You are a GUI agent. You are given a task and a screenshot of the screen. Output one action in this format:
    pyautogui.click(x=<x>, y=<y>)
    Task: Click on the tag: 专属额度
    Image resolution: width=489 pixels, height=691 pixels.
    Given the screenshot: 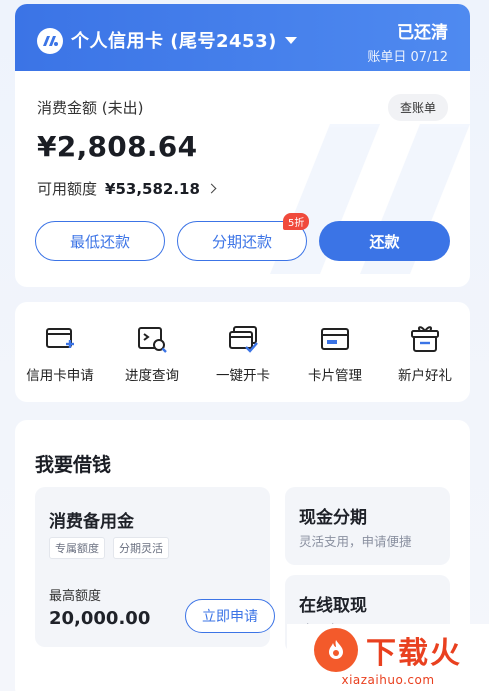 What is the action you would take?
    pyautogui.click(x=77, y=548)
    